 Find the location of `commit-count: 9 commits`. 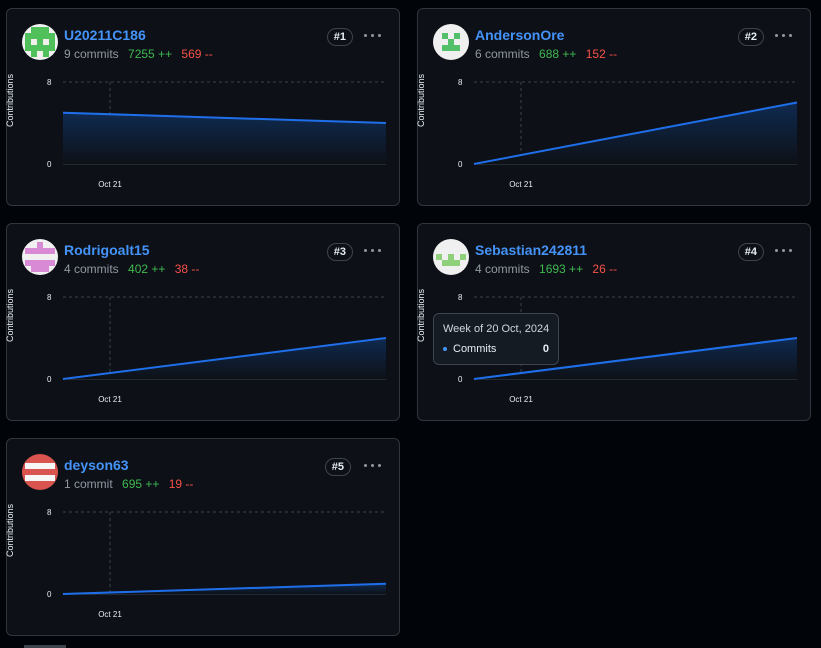

commit-count: 9 commits is located at coordinates (91, 54).